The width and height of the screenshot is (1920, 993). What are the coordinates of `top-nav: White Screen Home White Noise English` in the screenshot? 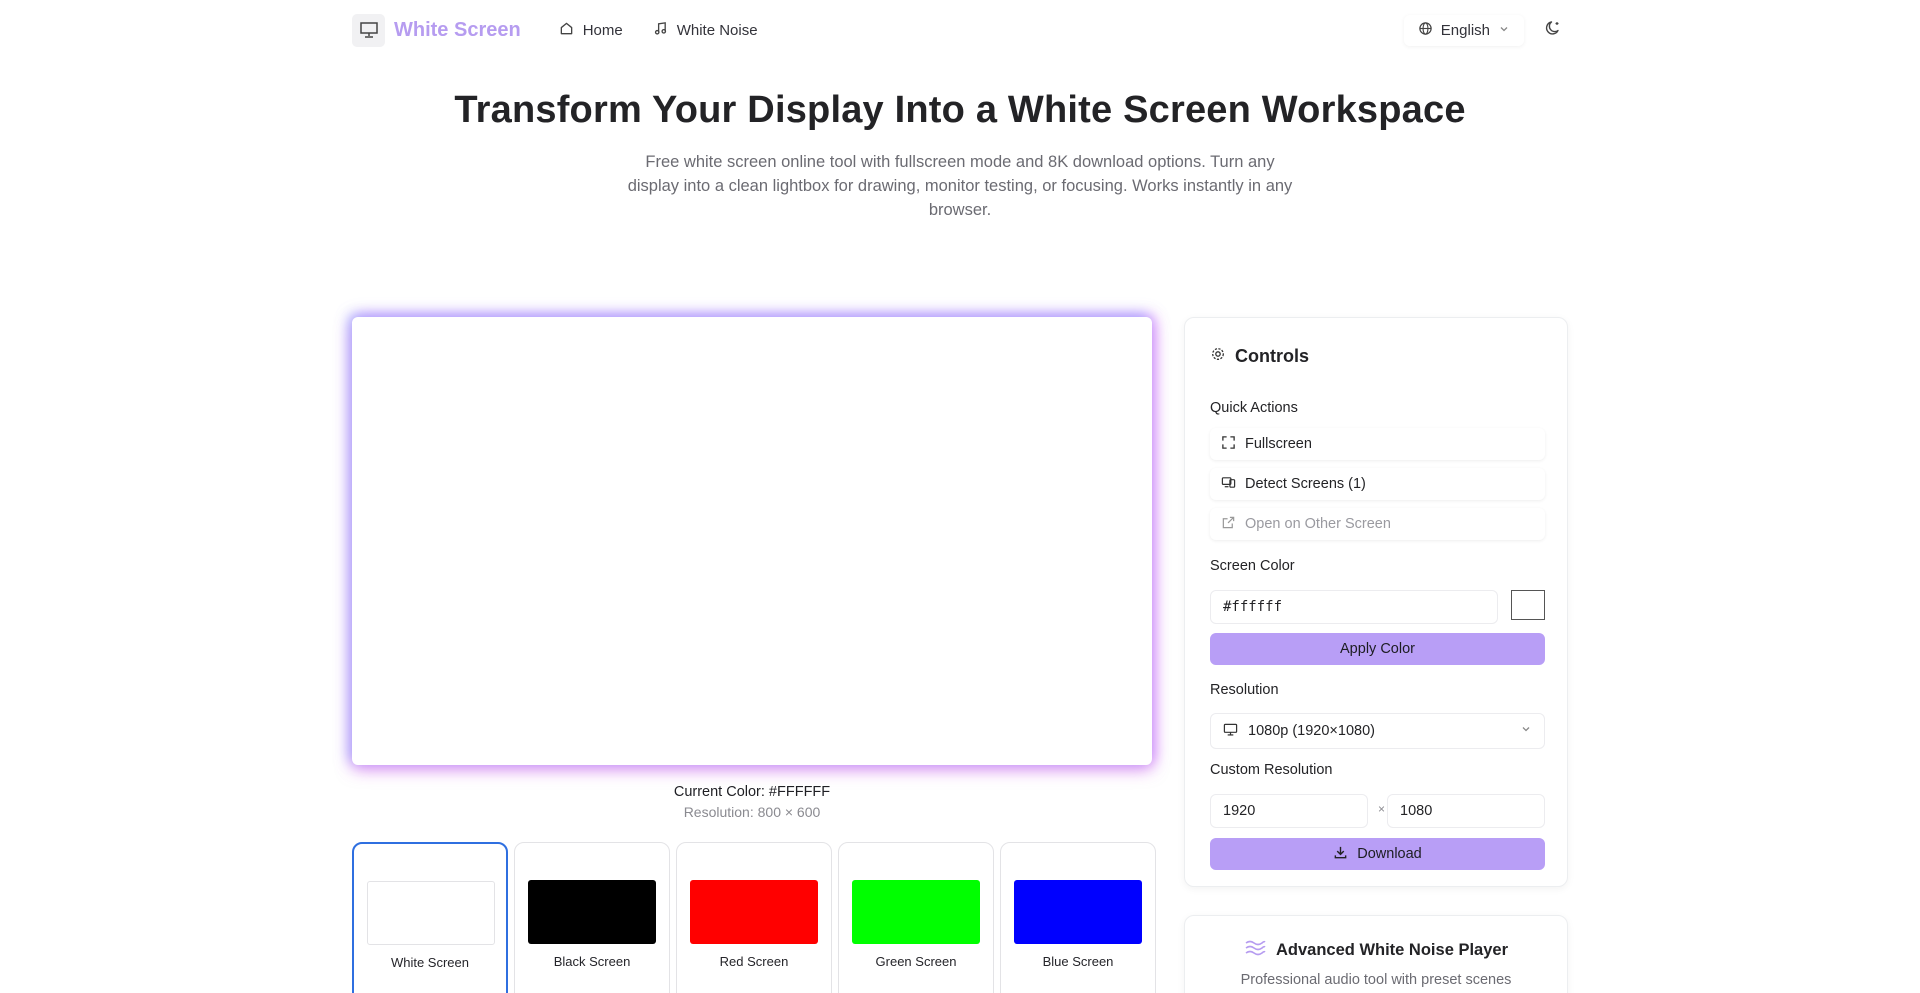 It's located at (960, 30).